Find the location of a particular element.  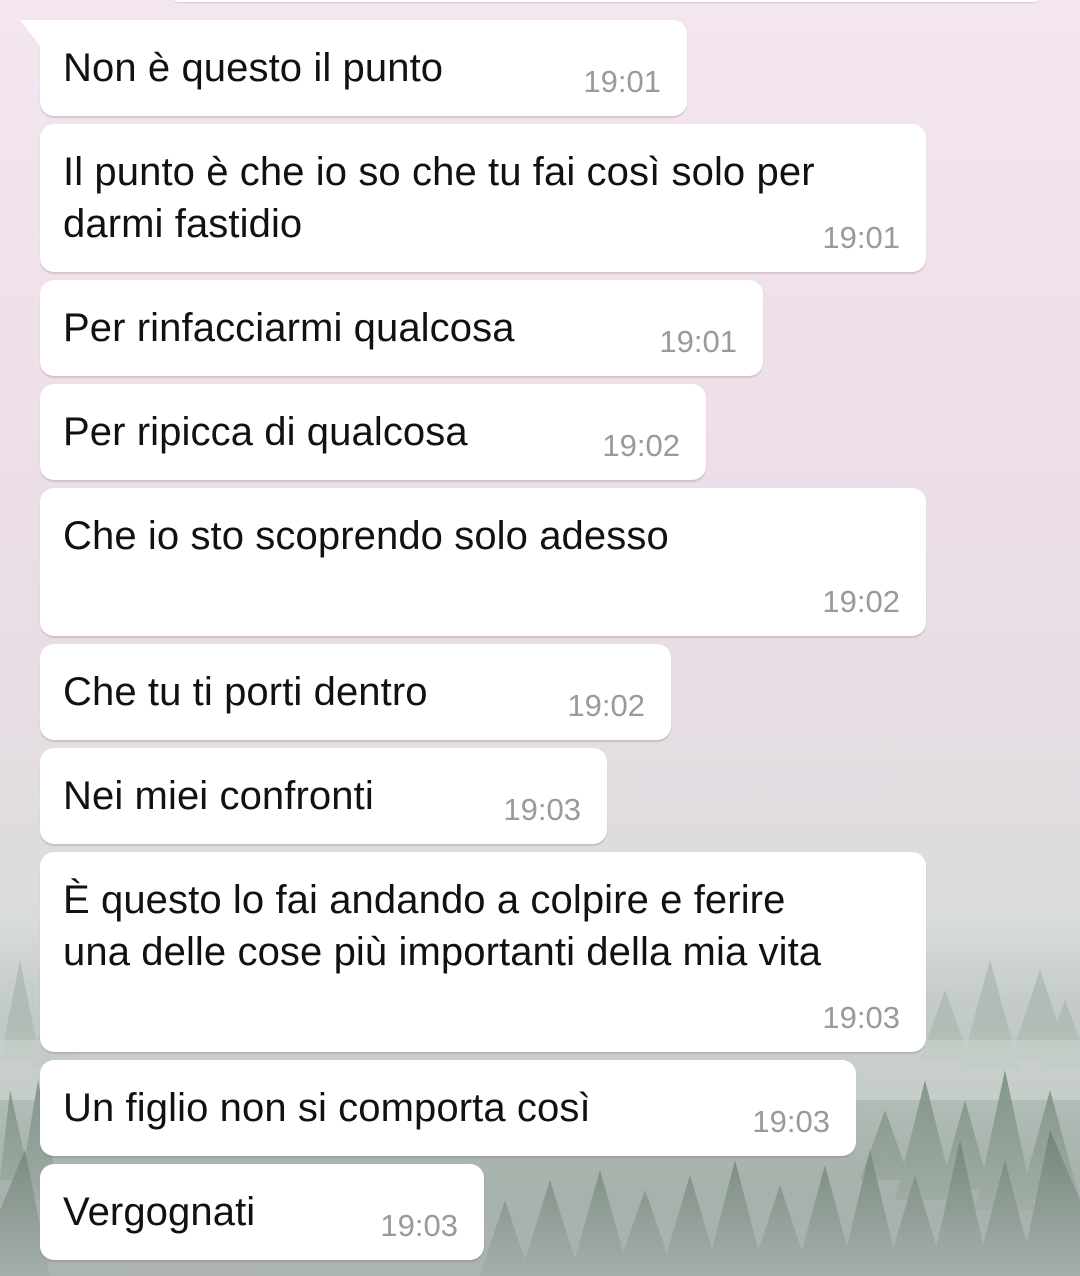

message-bubble: Un figlio non si comporta così 19:03 is located at coordinates (448, 1108).